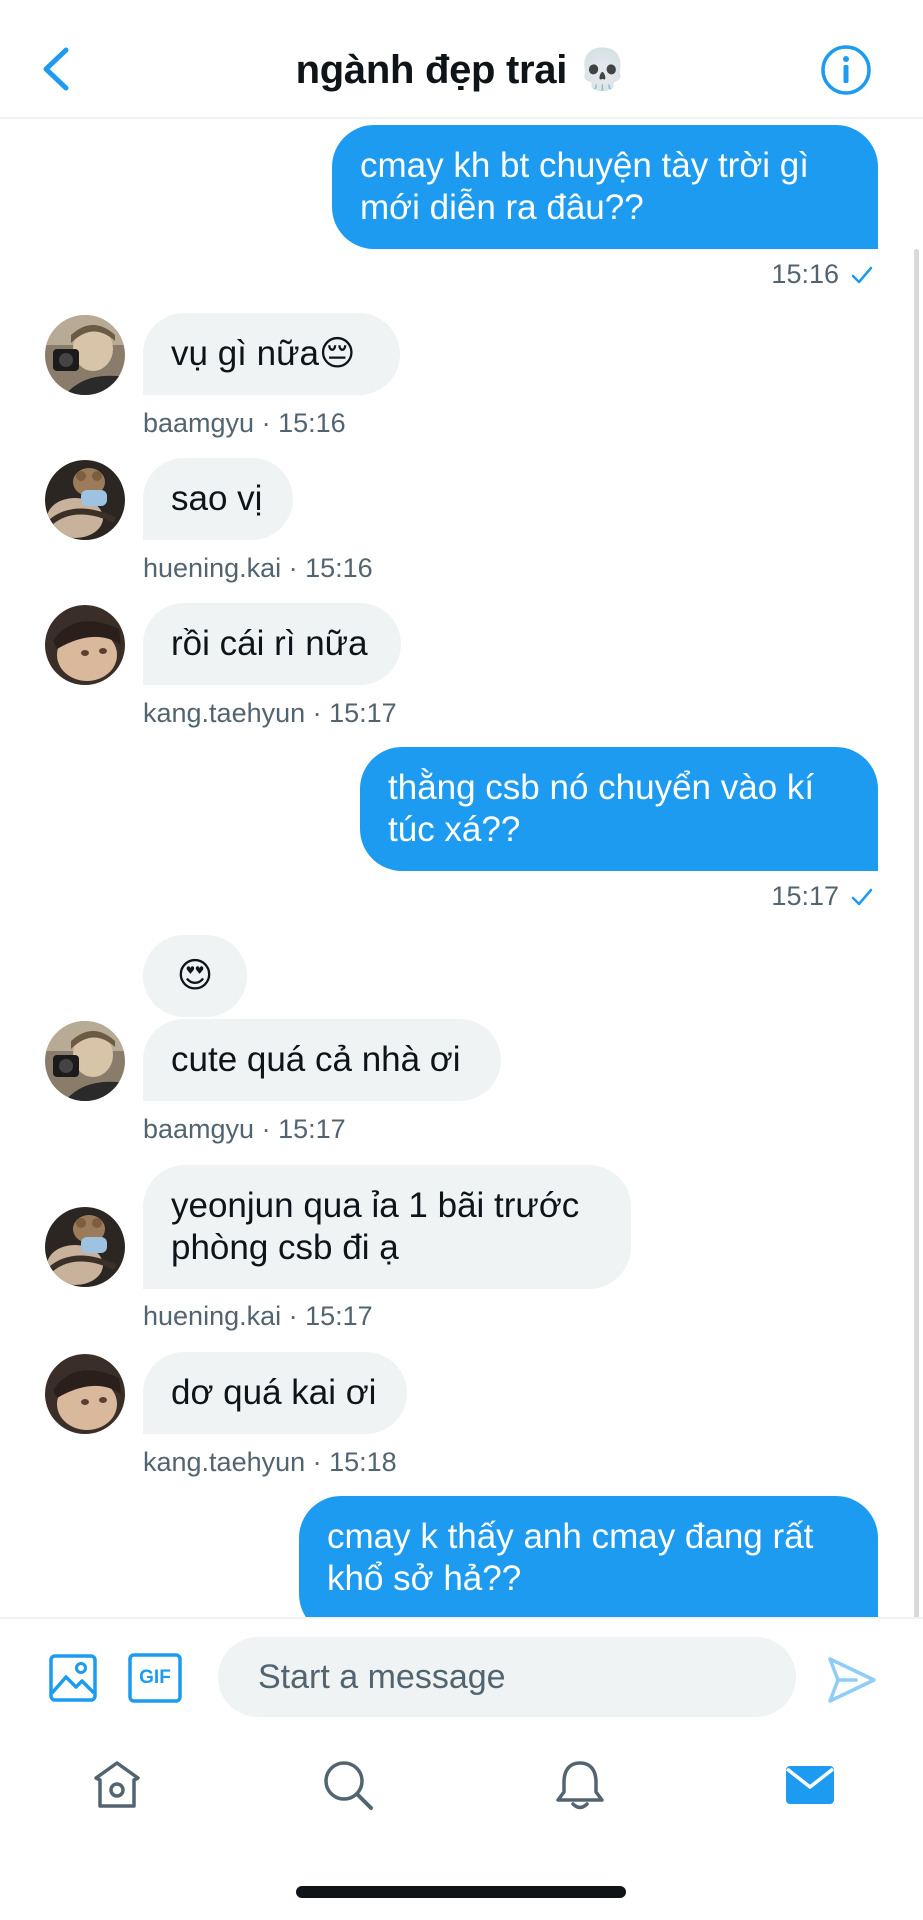 This screenshot has width=923, height=1920. I want to click on mail-icon, so click(810, 1785).